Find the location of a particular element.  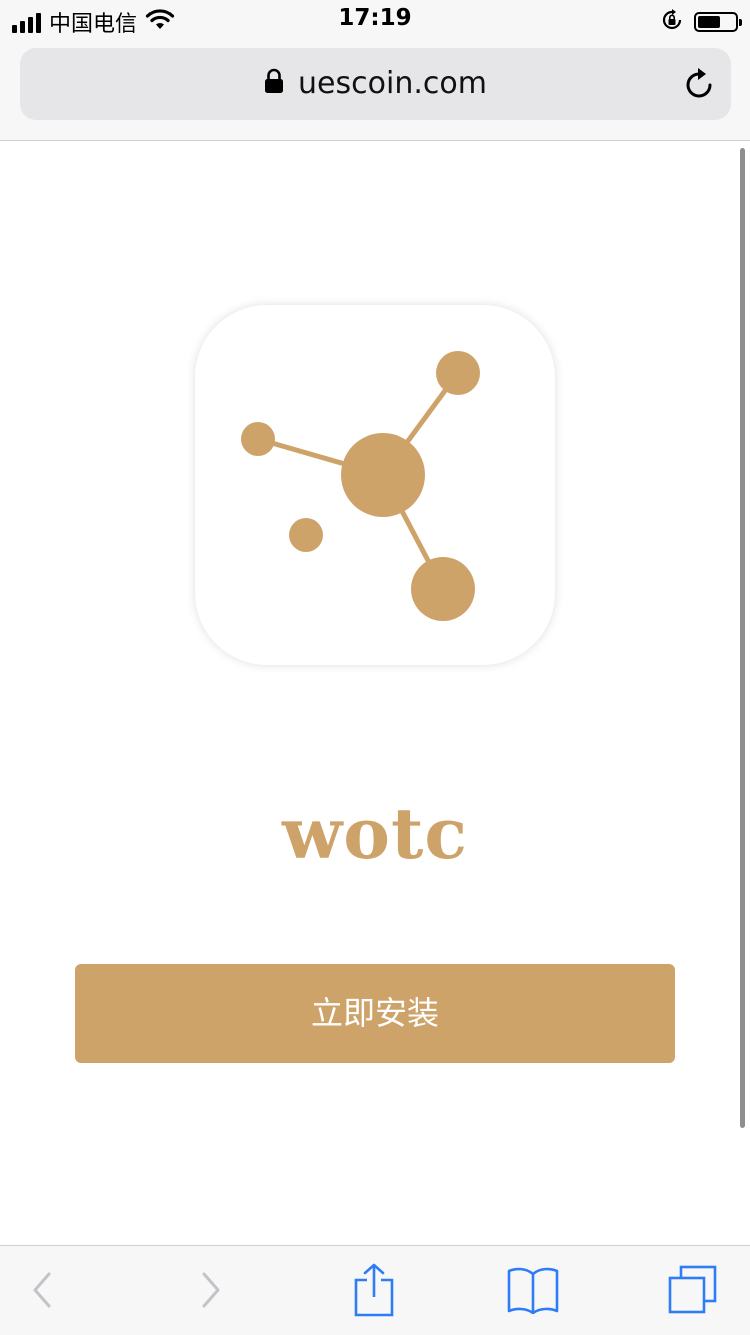

lock-icon is located at coordinates (274, 84).